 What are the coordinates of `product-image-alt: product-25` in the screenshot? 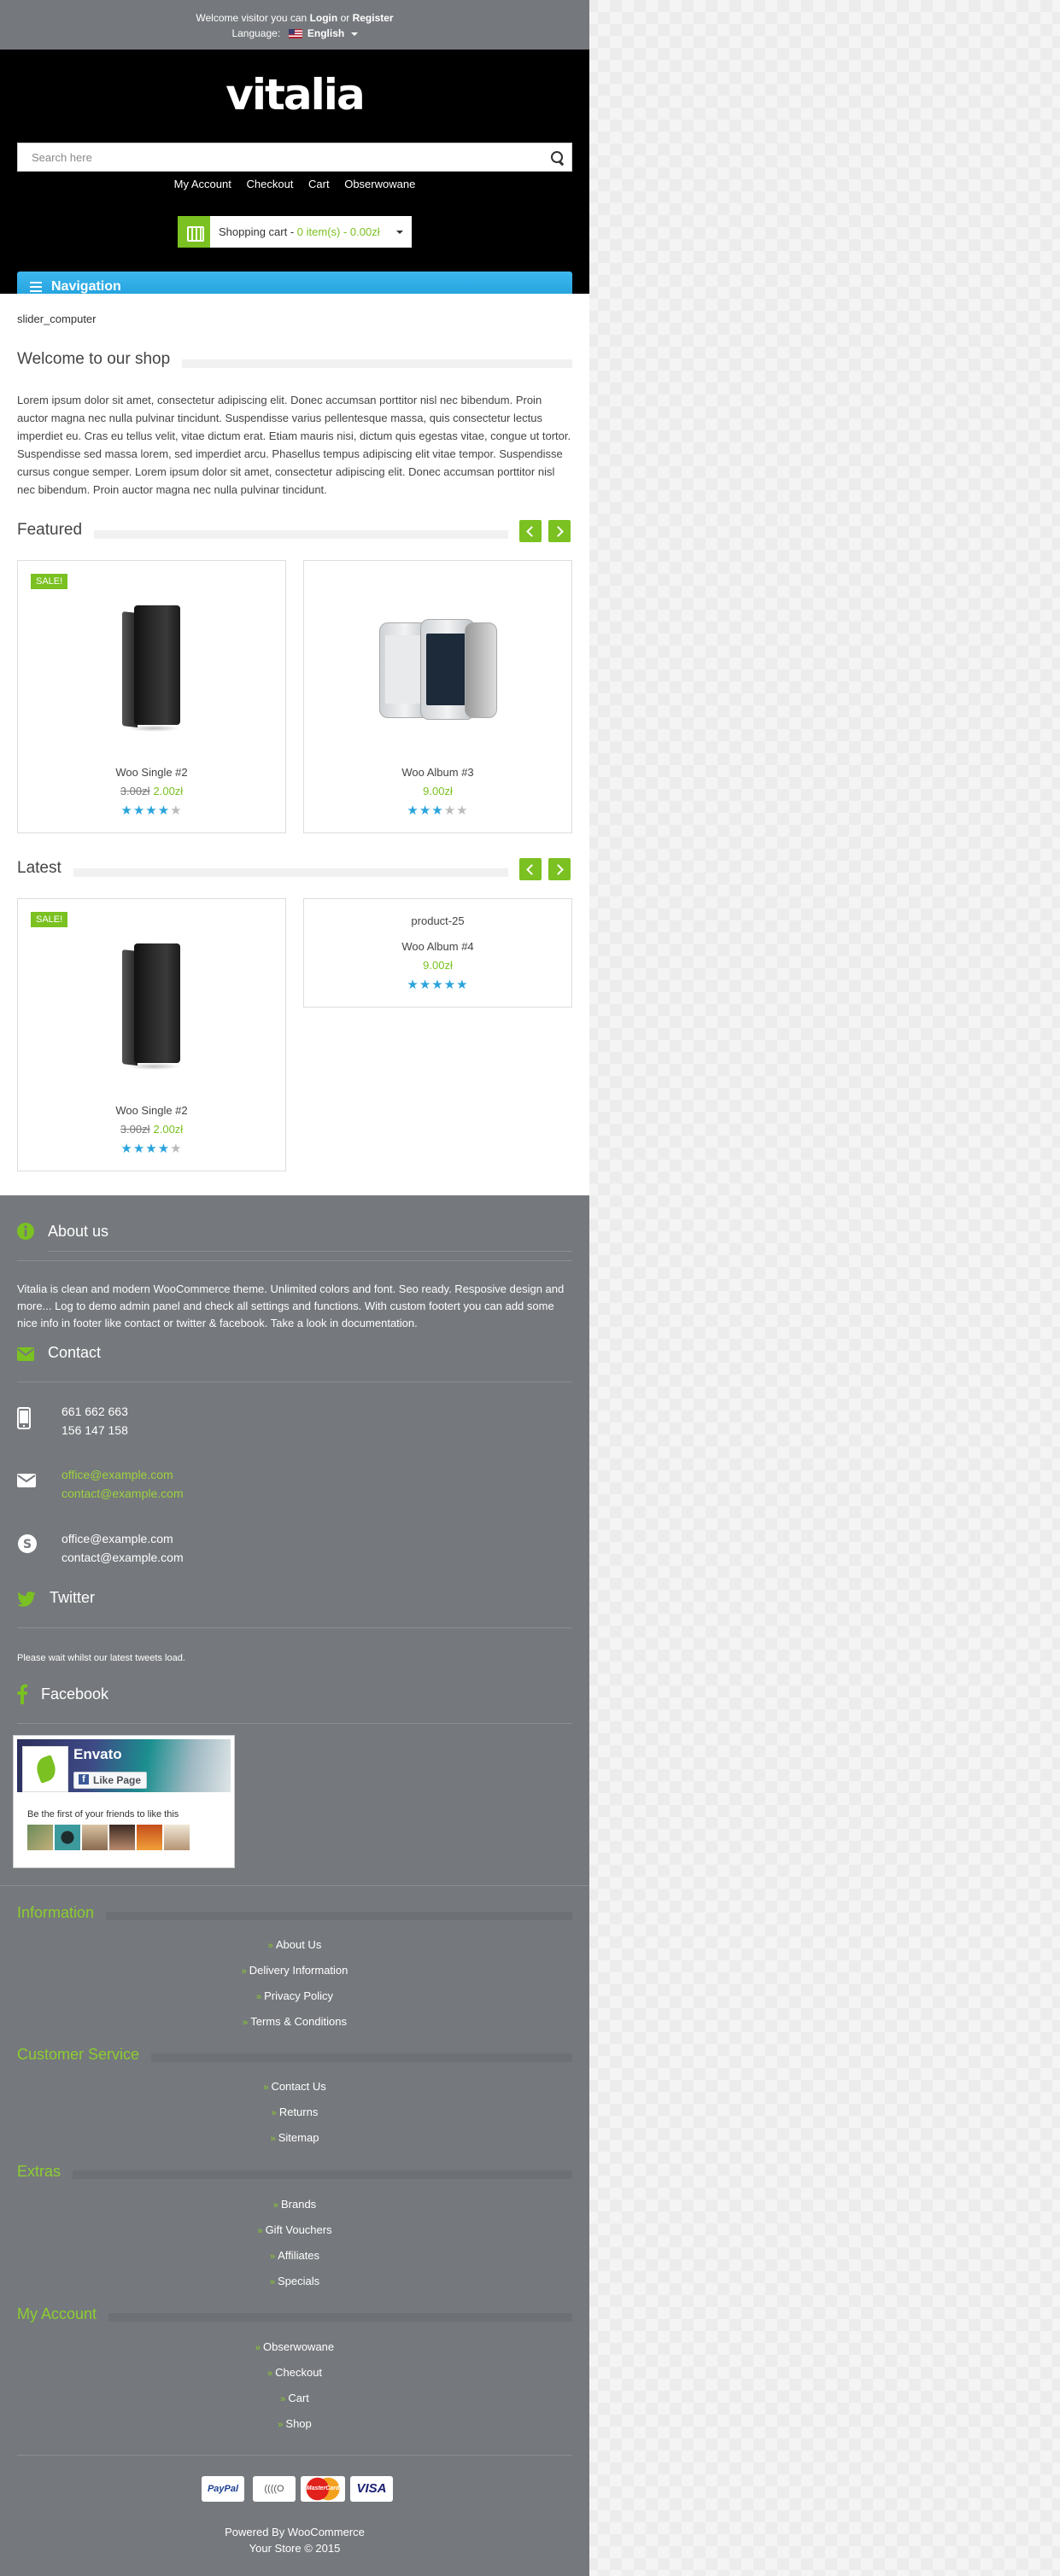 It's located at (438, 920).